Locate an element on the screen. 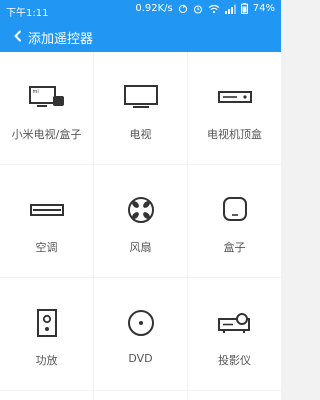 This screenshot has width=320, height=400. device-label: 风扇 is located at coordinates (140, 247).